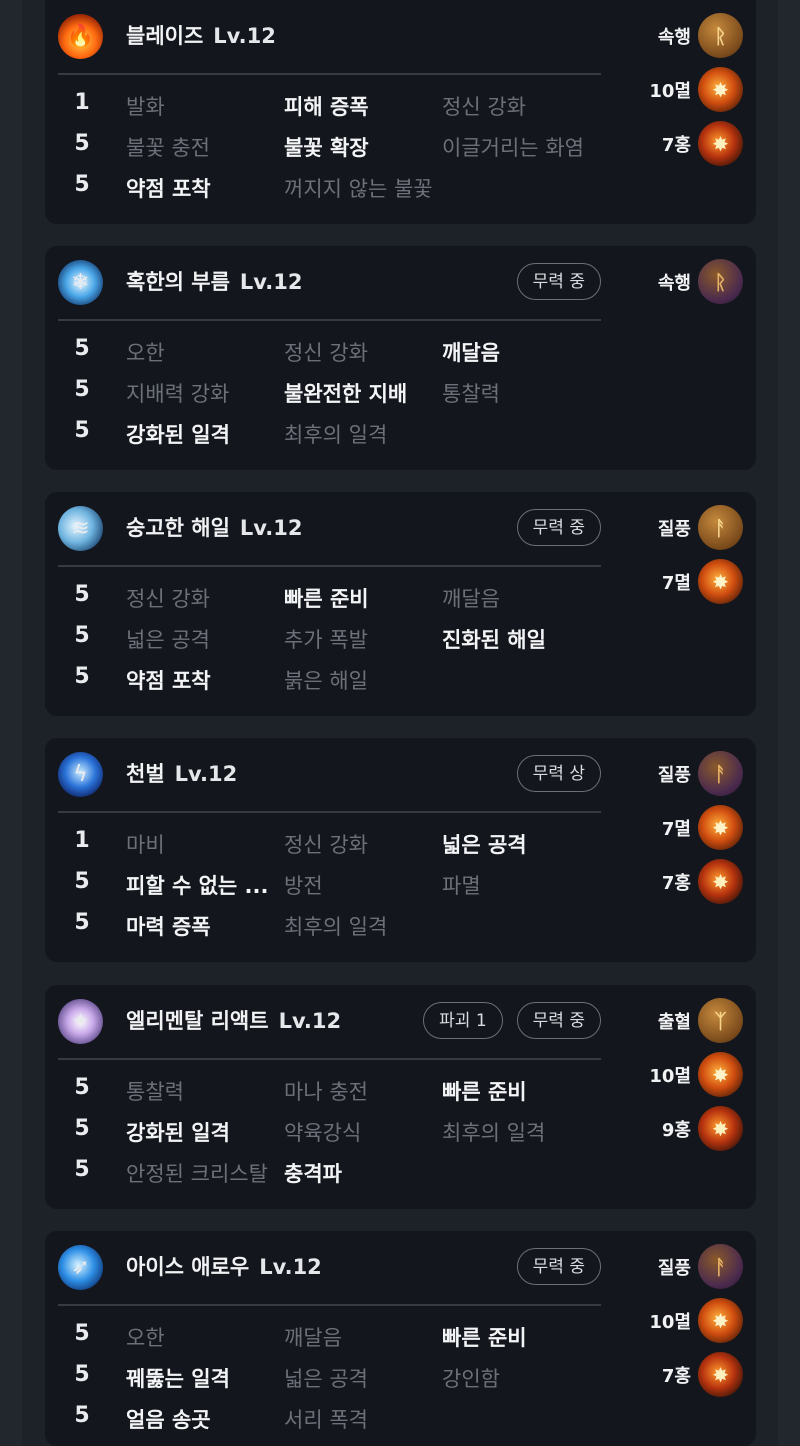 The width and height of the screenshot is (800, 1446). Describe the element at coordinates (168, 927) in the screenshot. I see `tripod-option-selected: 마력 증폭` at that location.